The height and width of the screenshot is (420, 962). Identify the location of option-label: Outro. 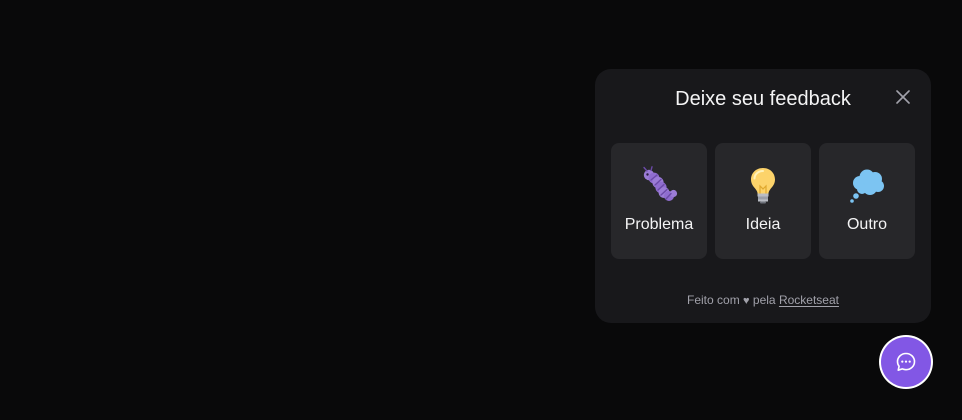
(866, 224).